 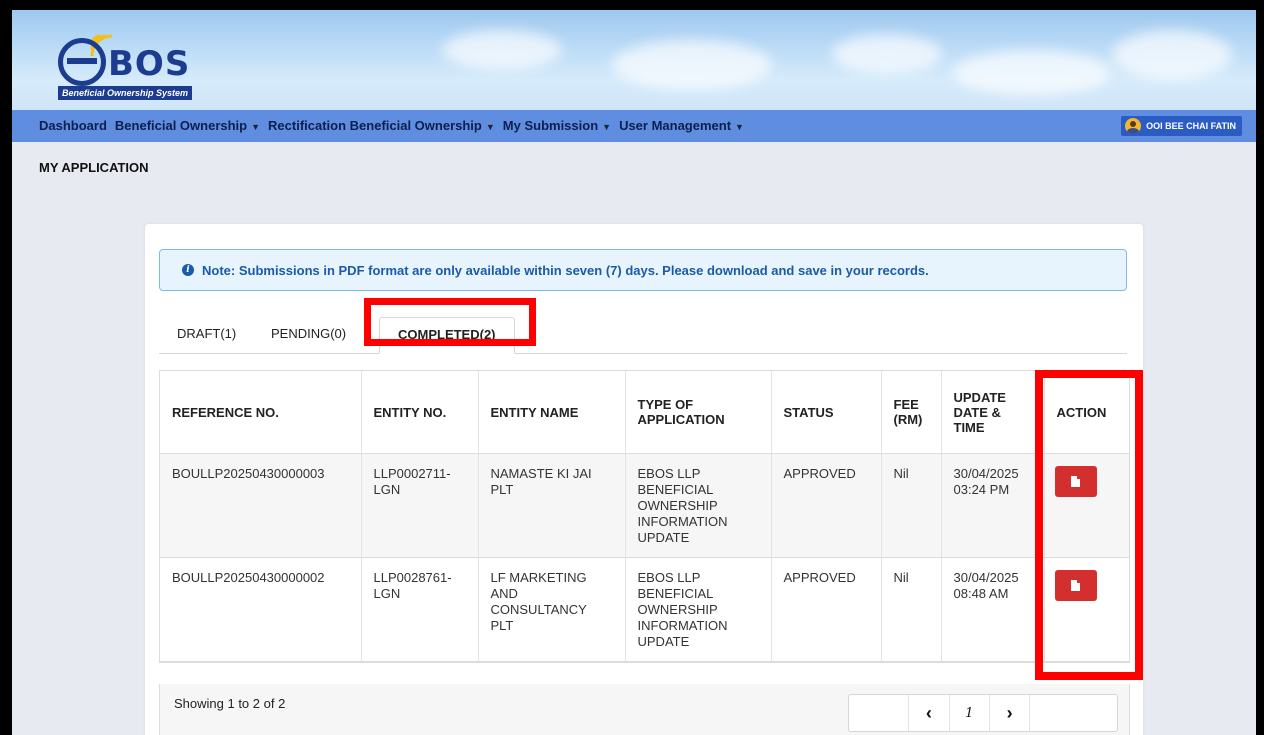 I want to click on header-banner: BOS Beneficial Ownership System, so click(x=634, y=60).